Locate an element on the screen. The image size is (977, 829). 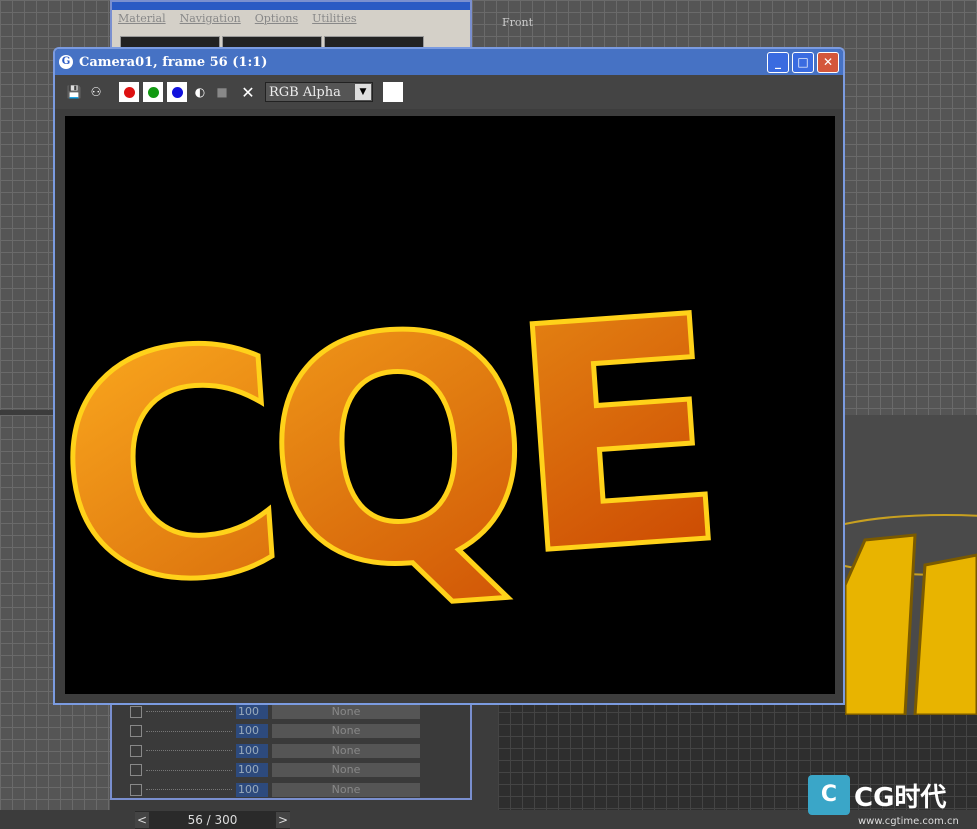
frame-counter: 56 / 300 is located at coordinates (212, 820).